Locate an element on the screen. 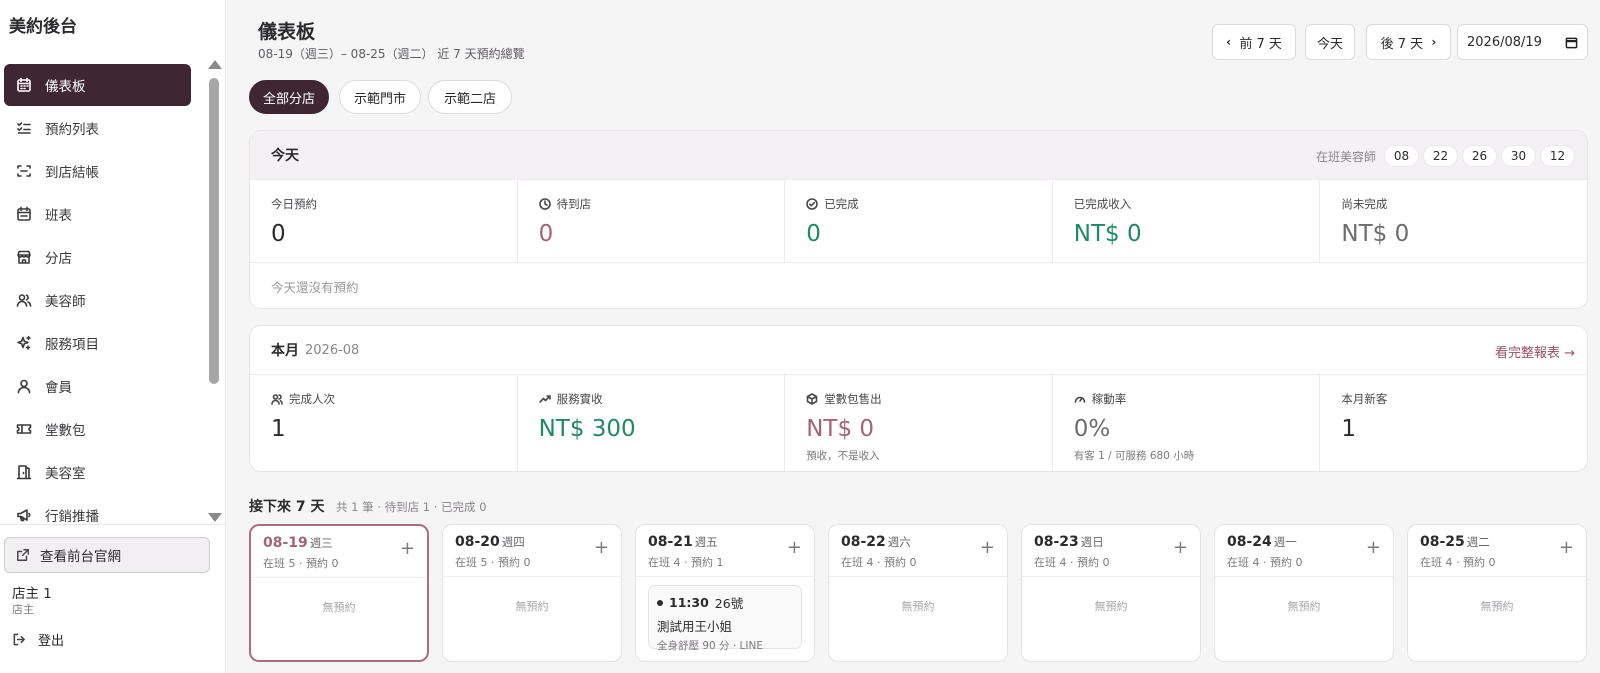  megaphone-icon is located at coordinates (24, 515).